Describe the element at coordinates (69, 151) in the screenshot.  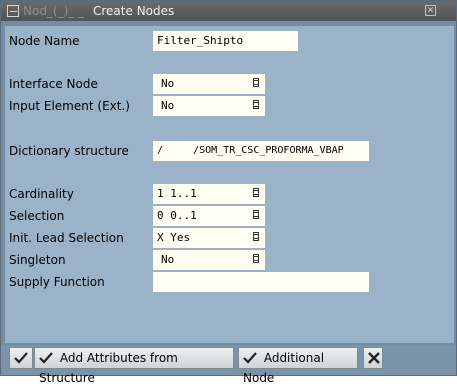
I see `dictionary-structure-label: Dictionary structure` at that location.